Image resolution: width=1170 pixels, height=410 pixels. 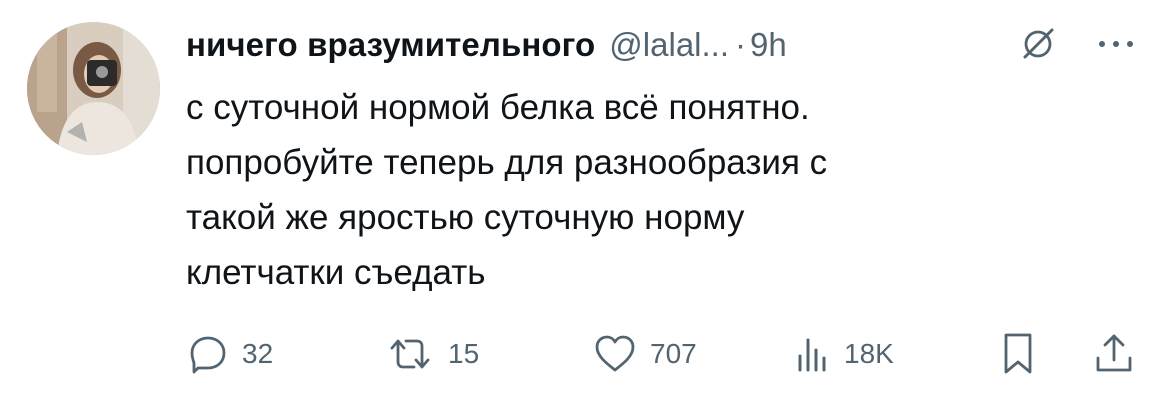 What do you see at coordinates (843, 354) in the screenshot?
I see `views-button: 18K` at bounding box center [843, 354].